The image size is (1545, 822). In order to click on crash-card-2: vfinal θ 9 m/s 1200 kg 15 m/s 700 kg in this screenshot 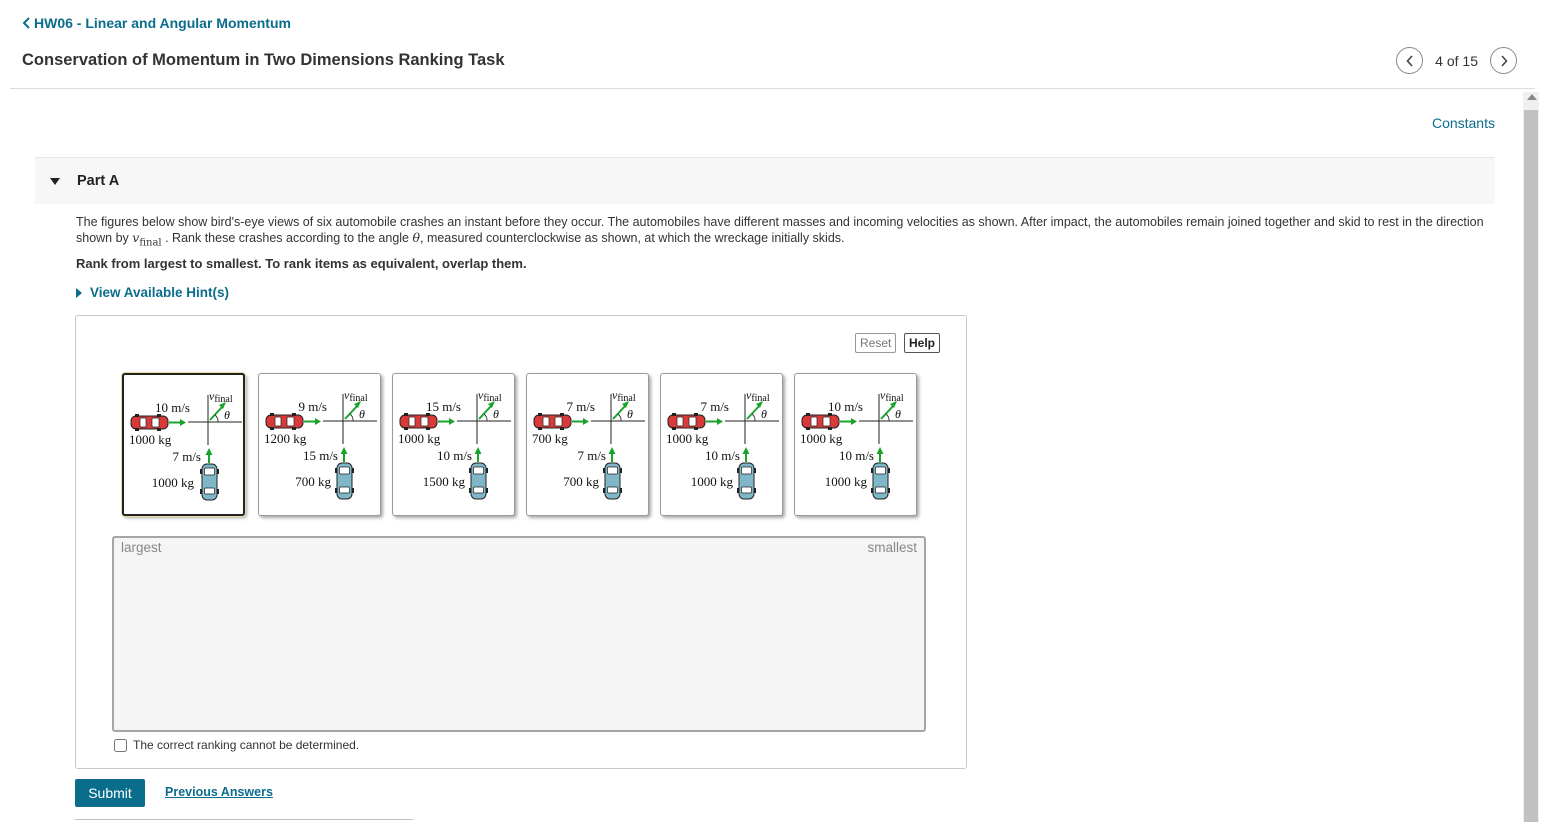, I will do `click(319, 444)`.